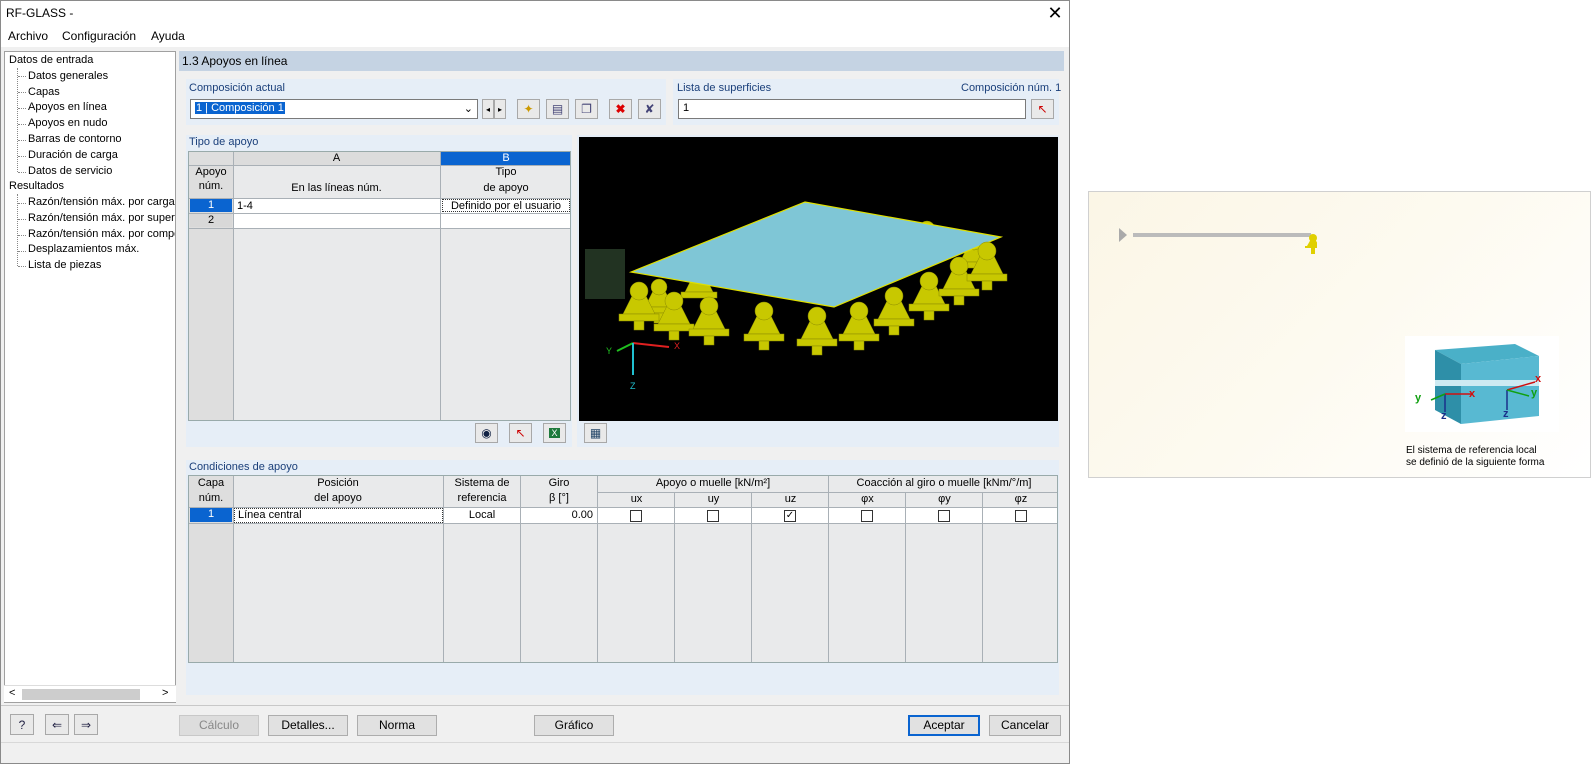  I want to click on header-lines: En las líneas núm., so click(336, 188).